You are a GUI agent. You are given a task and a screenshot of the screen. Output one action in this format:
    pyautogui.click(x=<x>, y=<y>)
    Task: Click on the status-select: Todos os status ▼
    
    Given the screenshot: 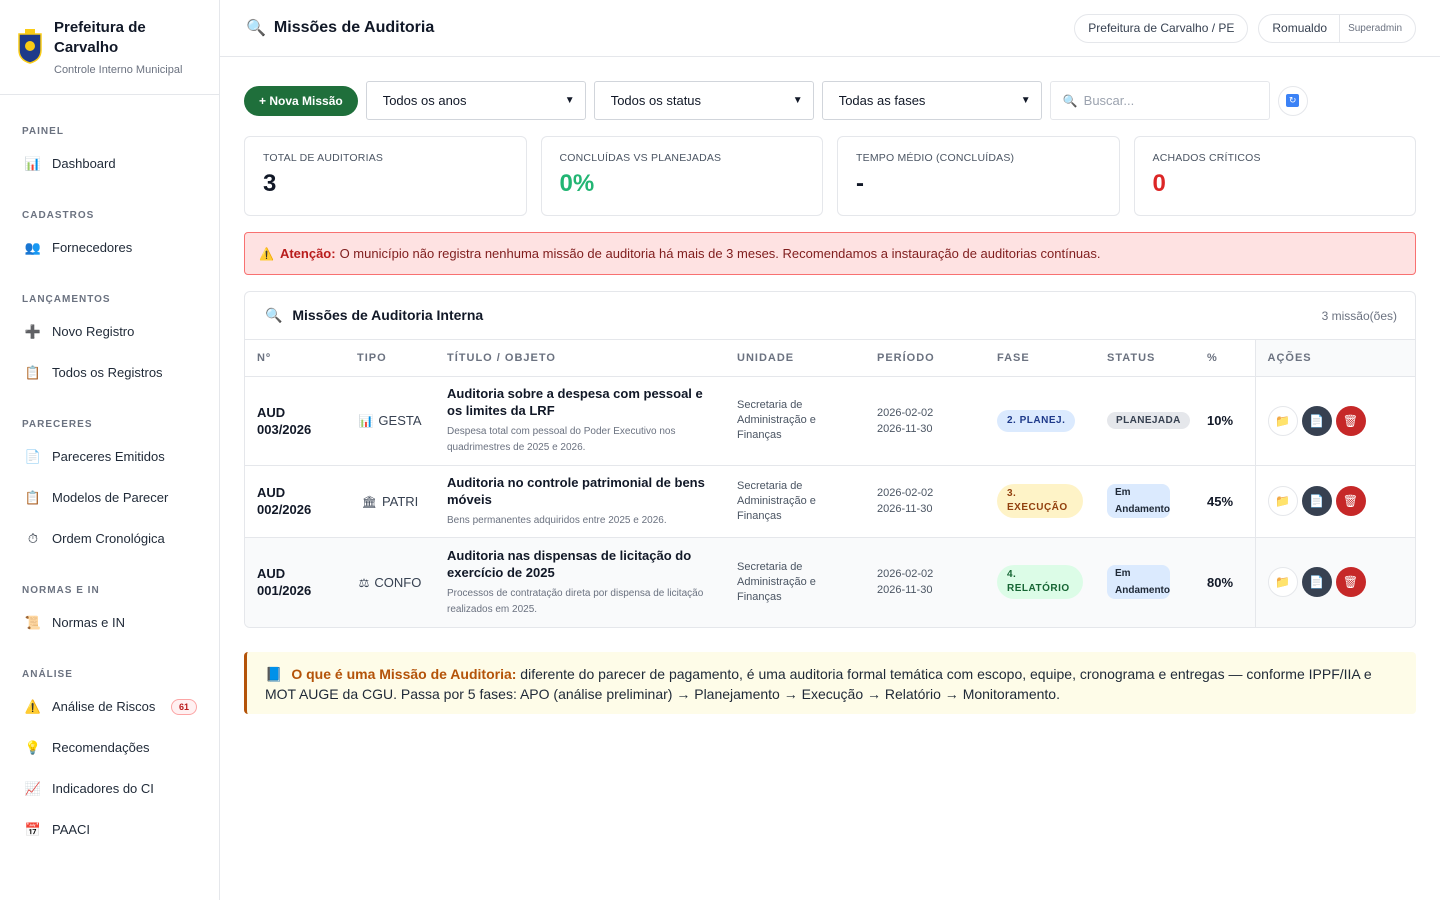 What is the action you would take?
    pyautogui.click(x=703, y=100)
    